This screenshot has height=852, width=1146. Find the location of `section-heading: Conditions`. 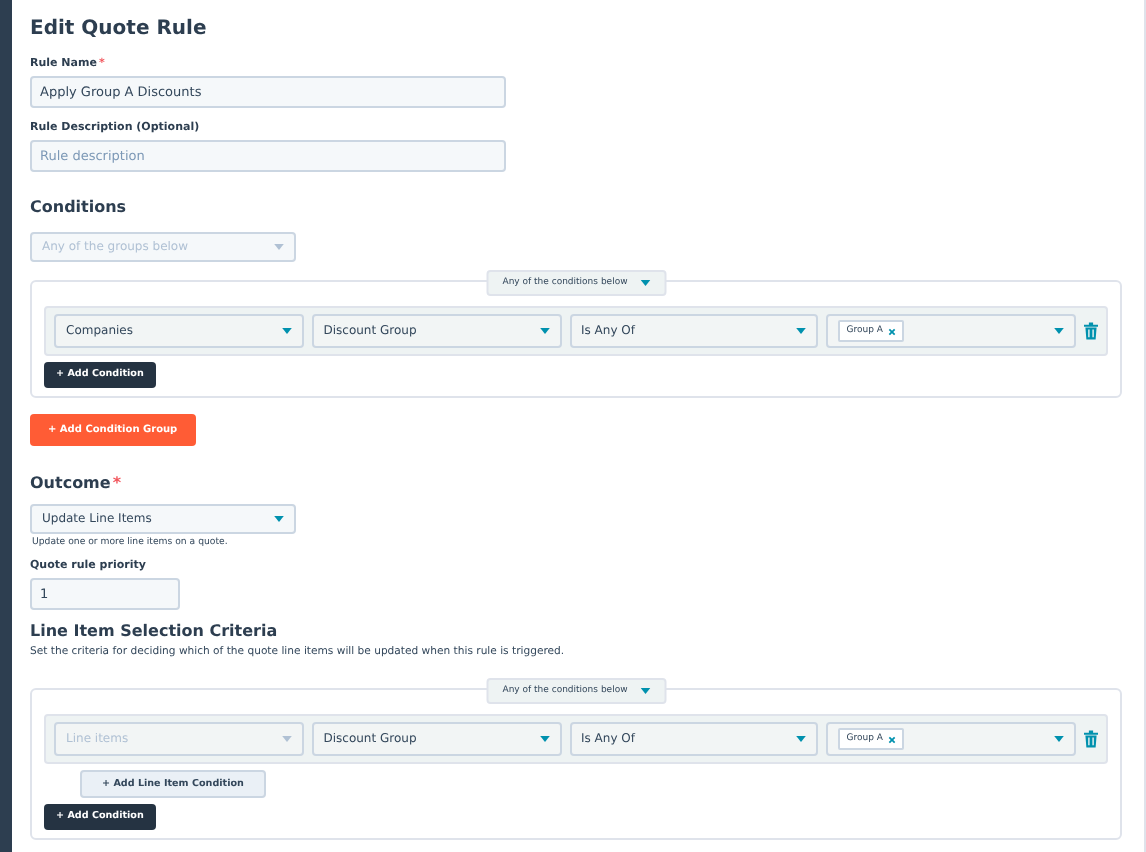

section-heading: Conditions is located at coordinates (78, 207).